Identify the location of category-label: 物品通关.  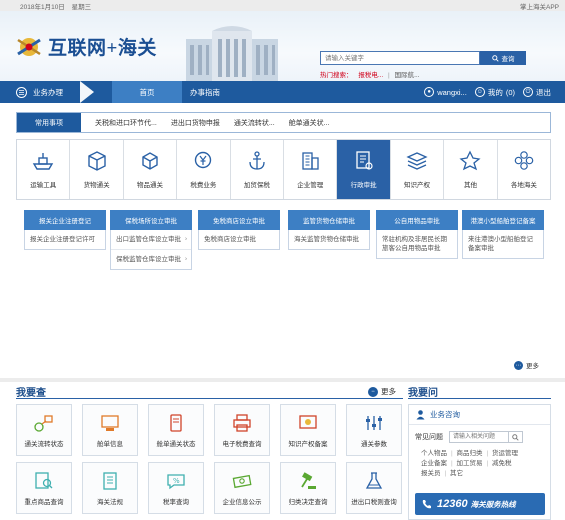
(150, 185).